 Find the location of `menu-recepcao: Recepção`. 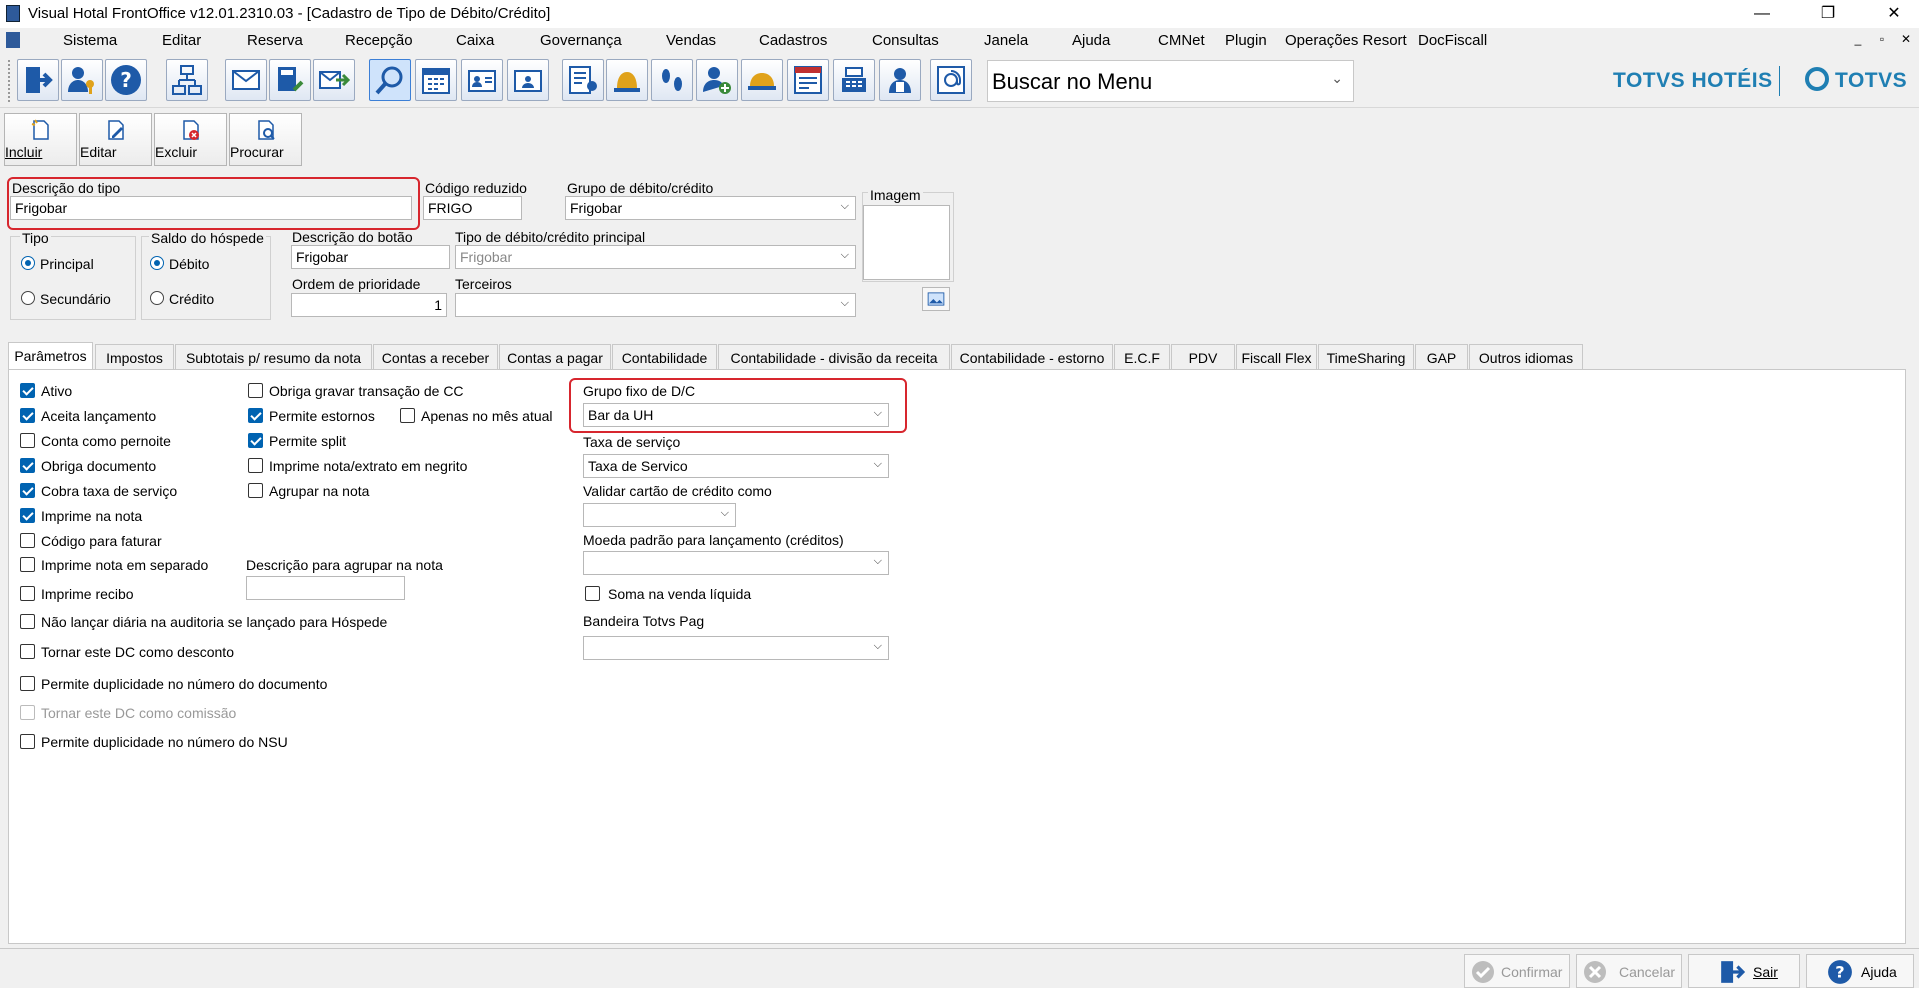

menu-recepcao: Recepção is located at coordinates (379, 40).